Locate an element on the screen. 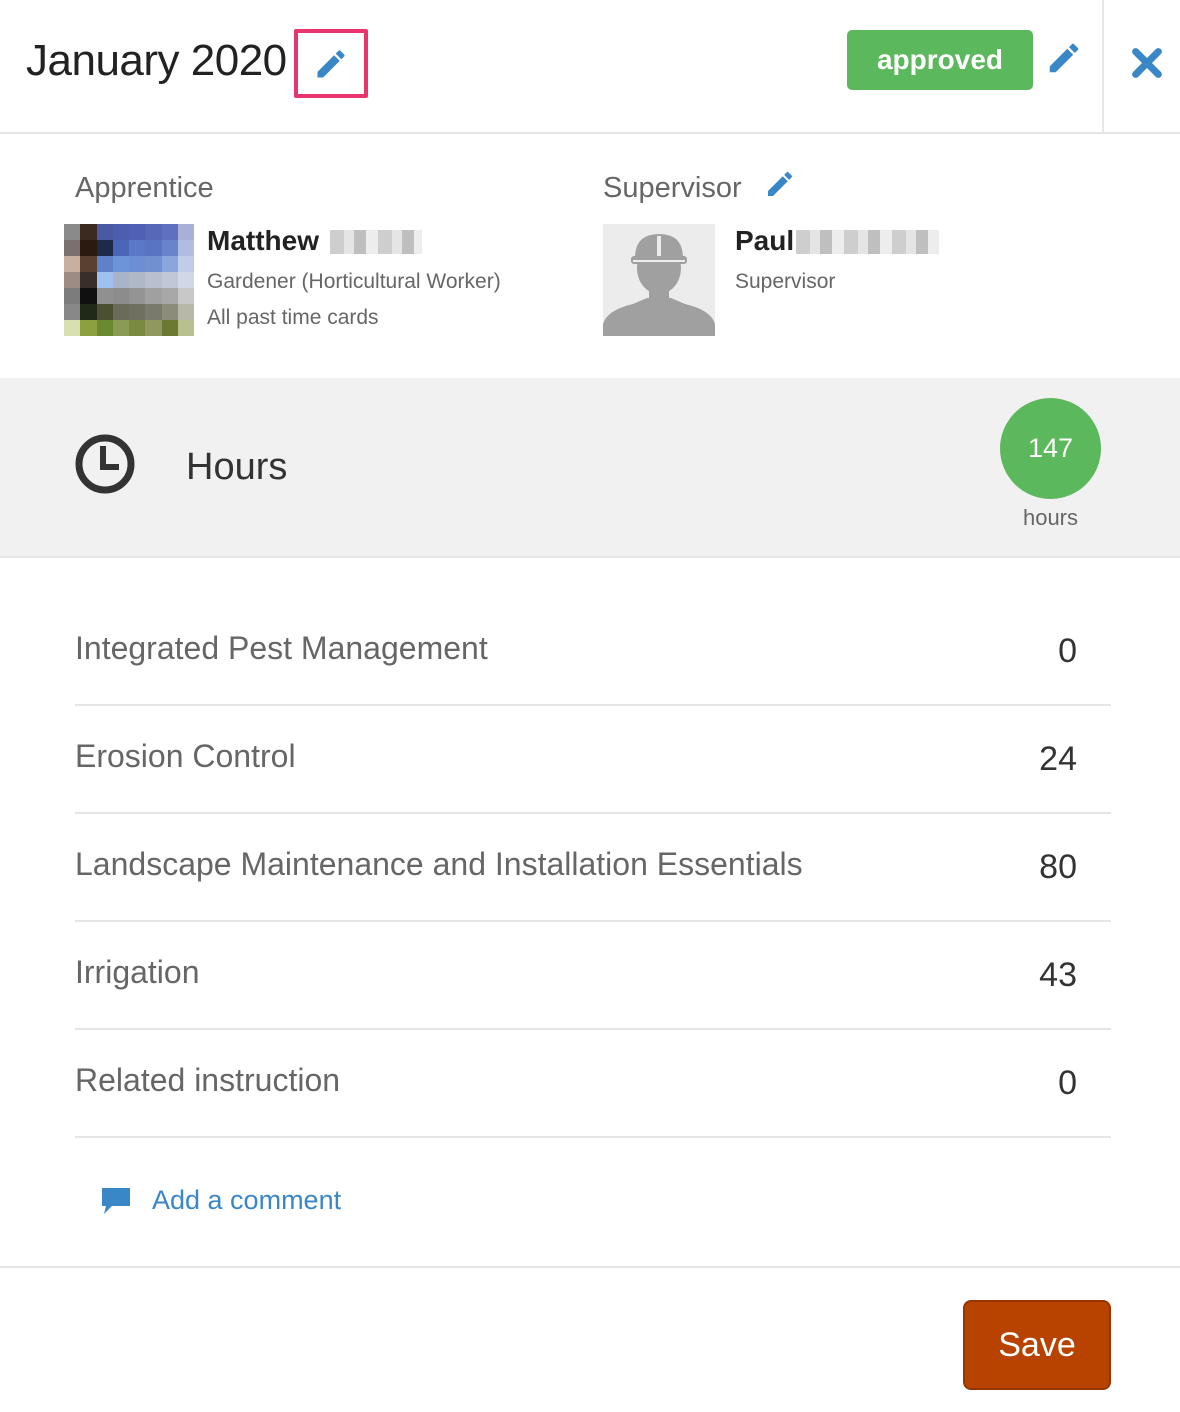  apprentice-avatar is located at coordinates (129, 280).